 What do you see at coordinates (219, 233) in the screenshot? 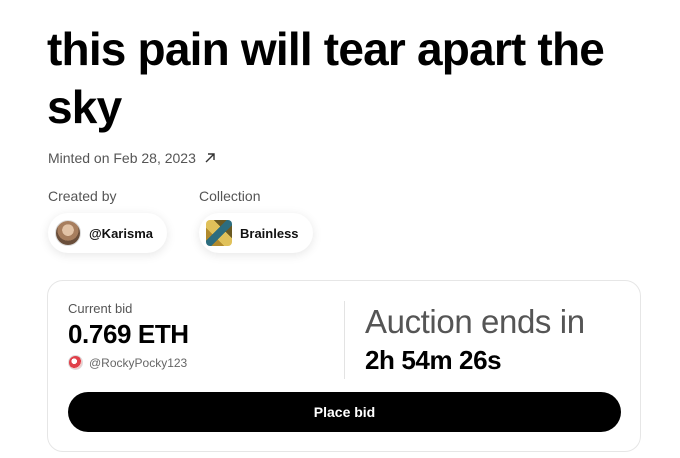
I see `collection-avatar` at bounding box center [219, 233].